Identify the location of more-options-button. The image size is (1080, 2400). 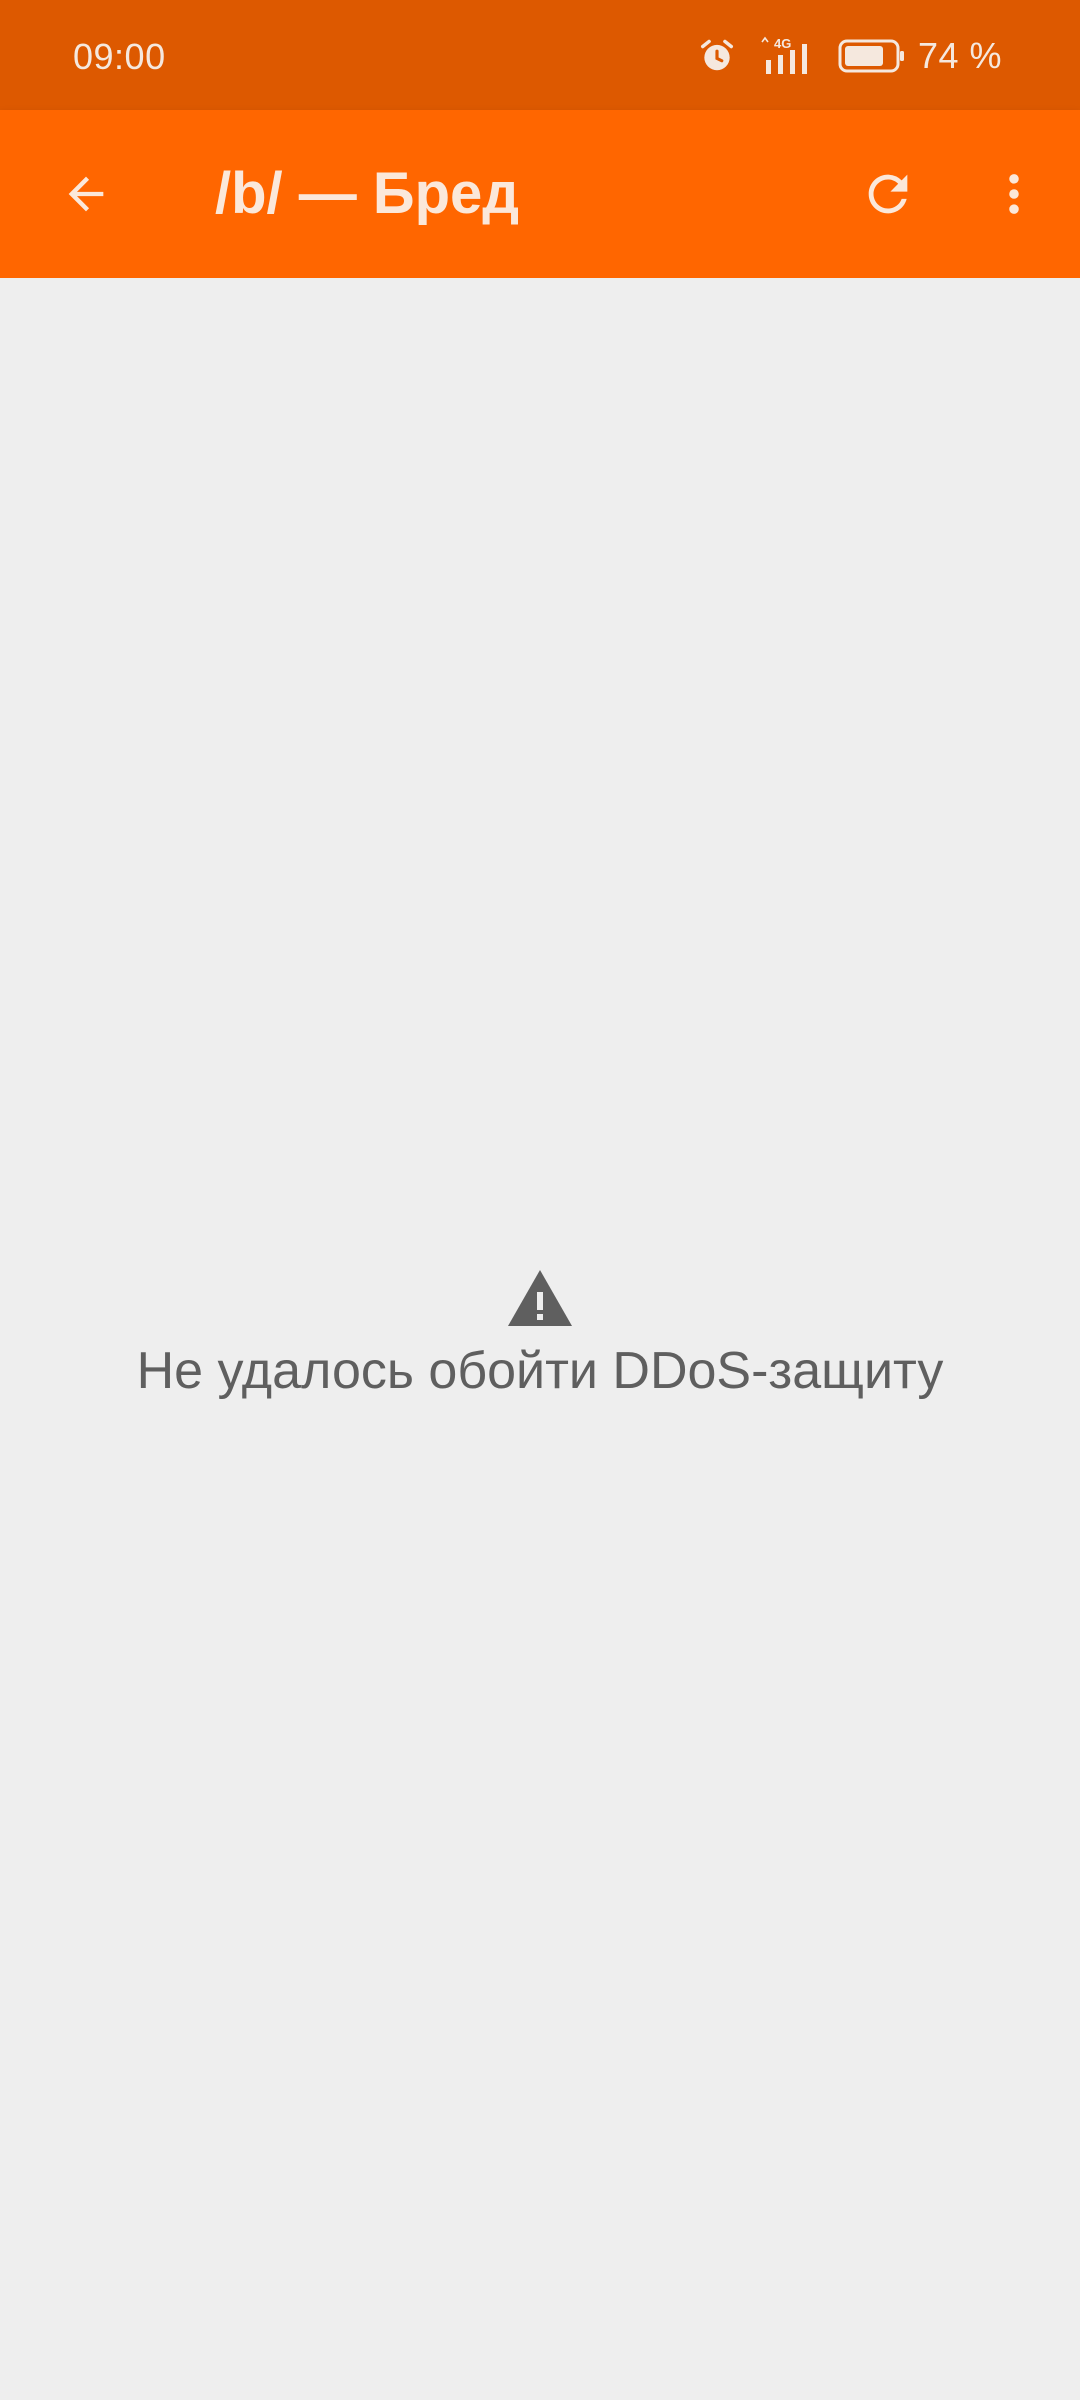
(1014, 194).